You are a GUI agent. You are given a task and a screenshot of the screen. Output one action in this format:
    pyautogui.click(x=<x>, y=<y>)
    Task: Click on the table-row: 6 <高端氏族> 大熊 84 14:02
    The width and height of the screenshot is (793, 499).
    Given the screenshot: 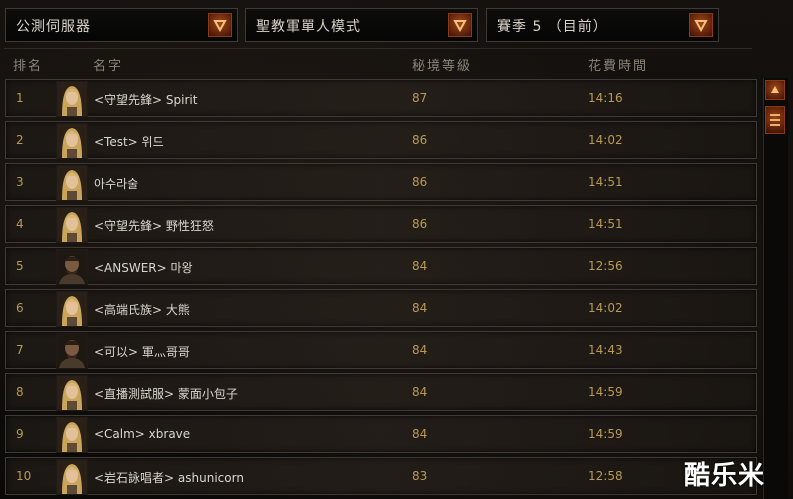 What is the action you would take?
    pyautogui.click(x=381, y=308)
    